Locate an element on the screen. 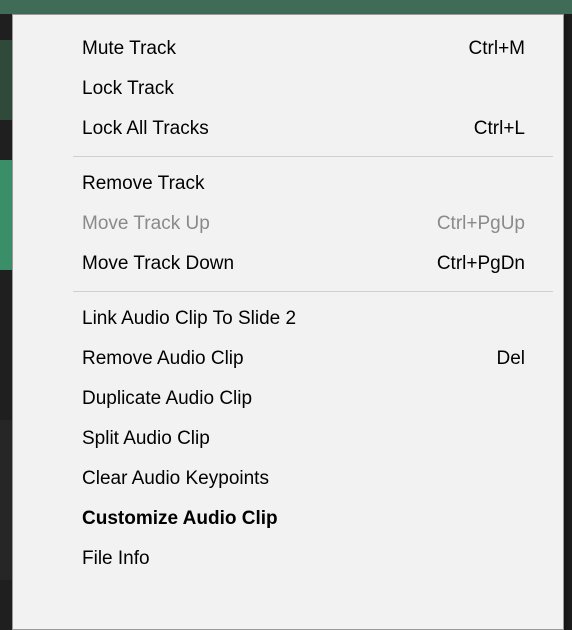 The image size is (572, 630). menu-item-label: Lock Track is located at coordinates (128, 88).